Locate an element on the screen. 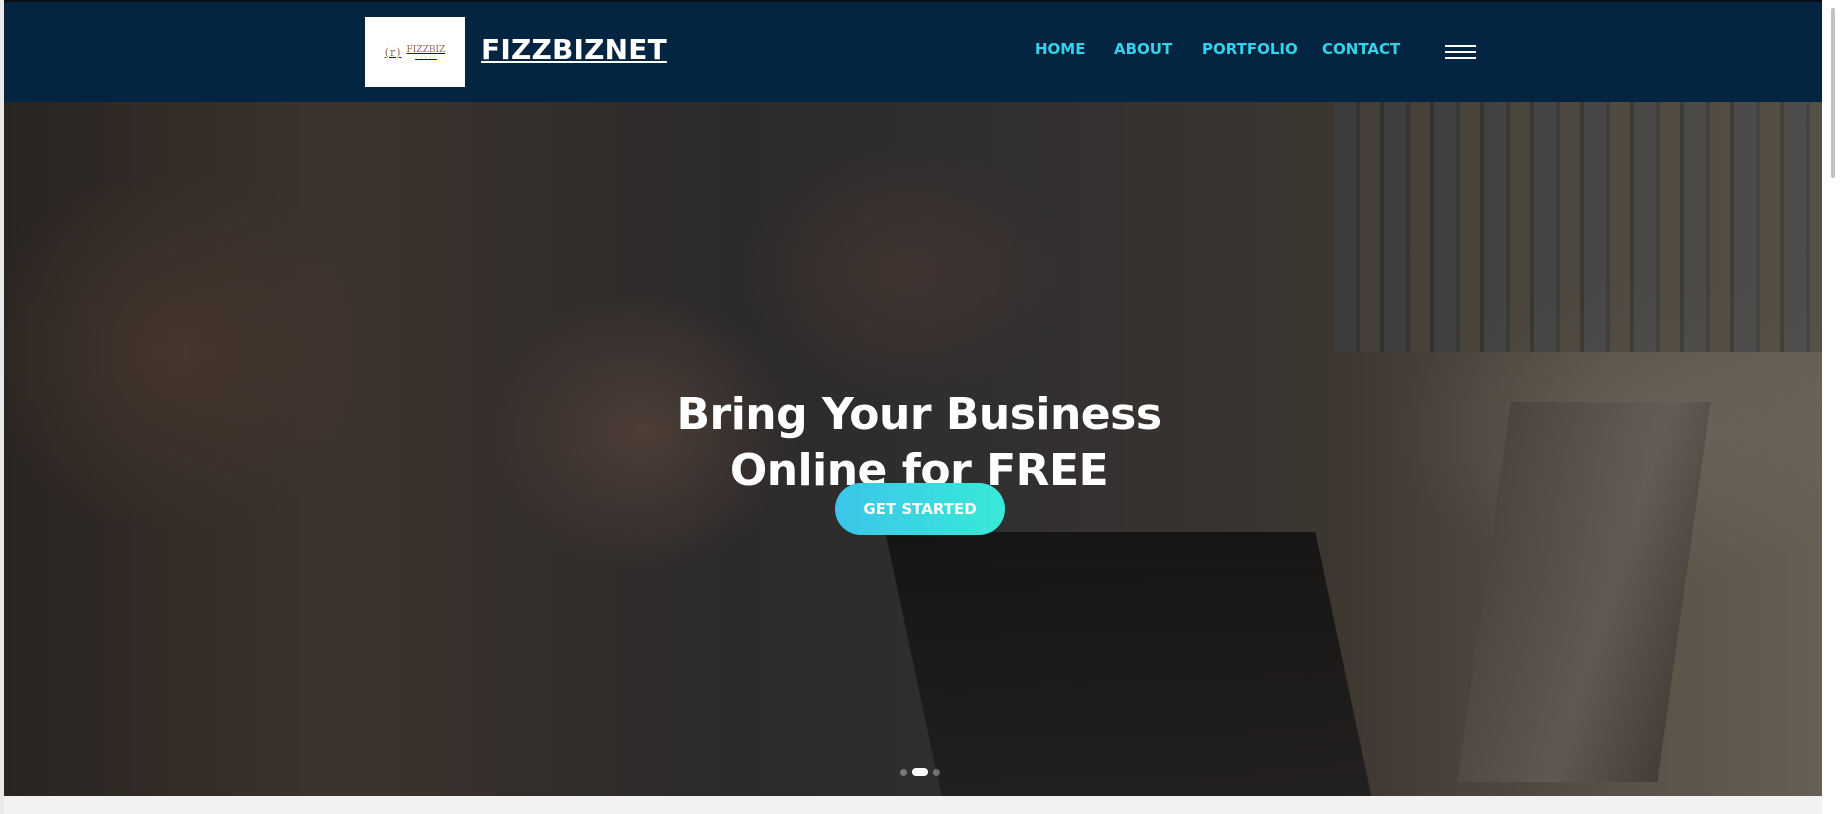 The width and height of the screenshot is (1842, 814). hero-title-line-1: Bring Your Business is located at coordinates (919, 415).